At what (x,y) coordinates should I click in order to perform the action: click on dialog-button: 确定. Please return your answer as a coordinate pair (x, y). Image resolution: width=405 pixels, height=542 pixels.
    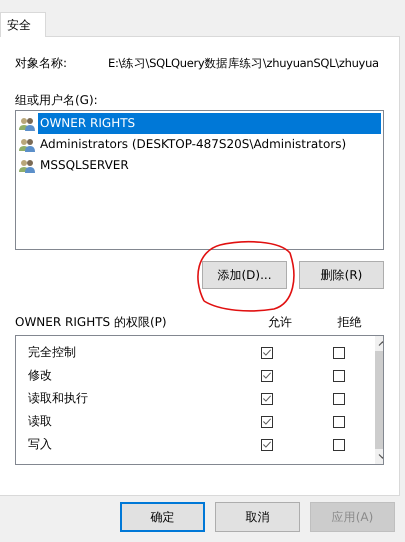
    Looking at the image, I should click on (162, 517).